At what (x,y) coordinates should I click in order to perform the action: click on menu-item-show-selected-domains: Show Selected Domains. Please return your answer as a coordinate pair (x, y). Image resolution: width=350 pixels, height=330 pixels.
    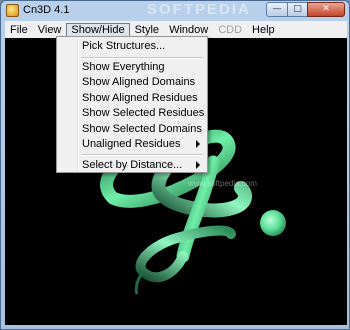
    Looking at the image, I should click on (132, 129).